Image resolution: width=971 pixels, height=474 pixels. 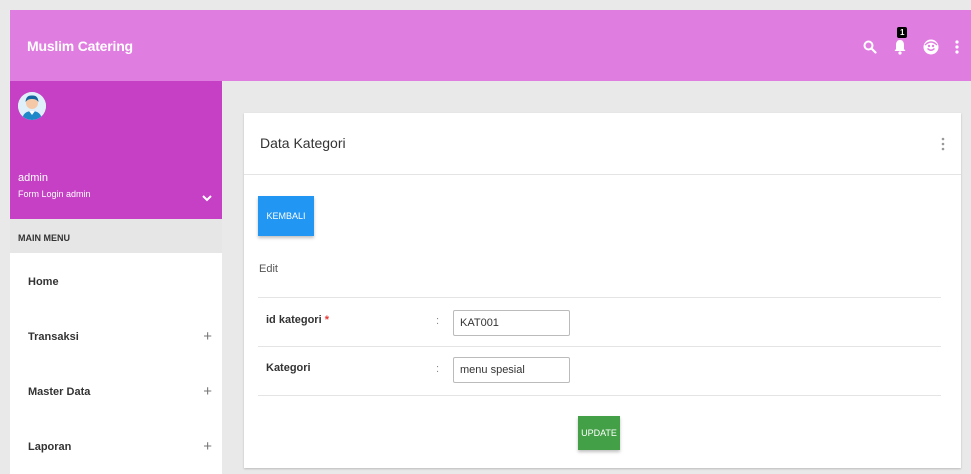 I want to click on top-icons: 1, so click(x=911, y=44).